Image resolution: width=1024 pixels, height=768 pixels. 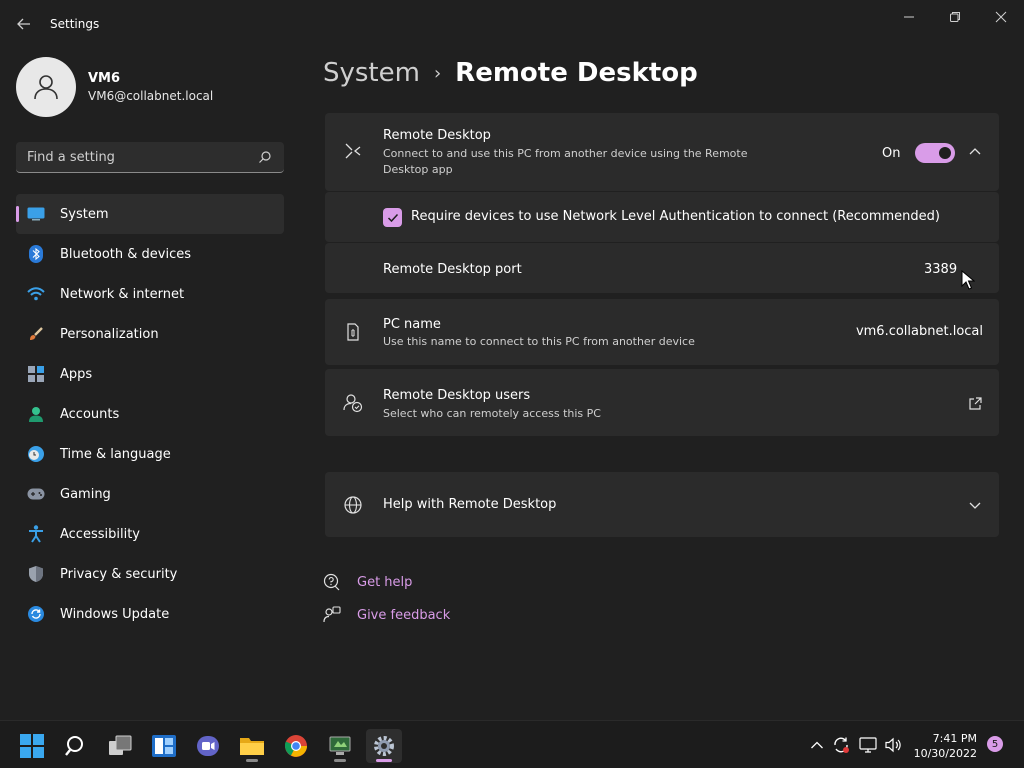 What do you see at coordinates (935, 153) in the screenshot?
I see `remote-desktop-toggle` at bounding box center [935, 153].